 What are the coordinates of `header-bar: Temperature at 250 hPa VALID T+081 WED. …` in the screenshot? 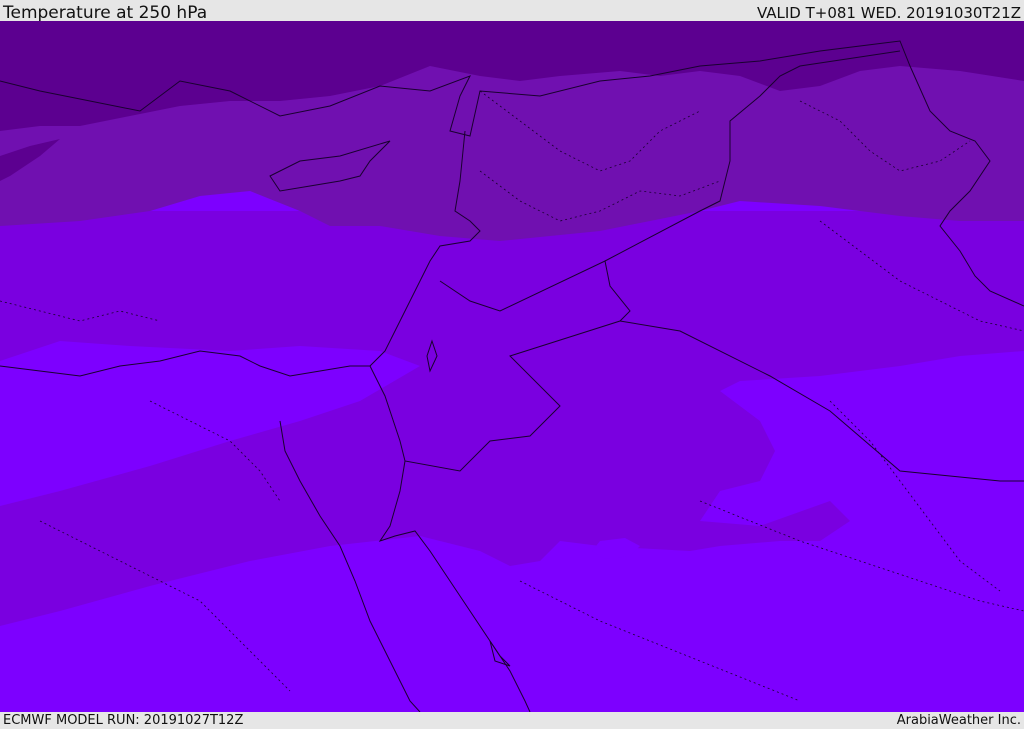 It's located at (512, 11).